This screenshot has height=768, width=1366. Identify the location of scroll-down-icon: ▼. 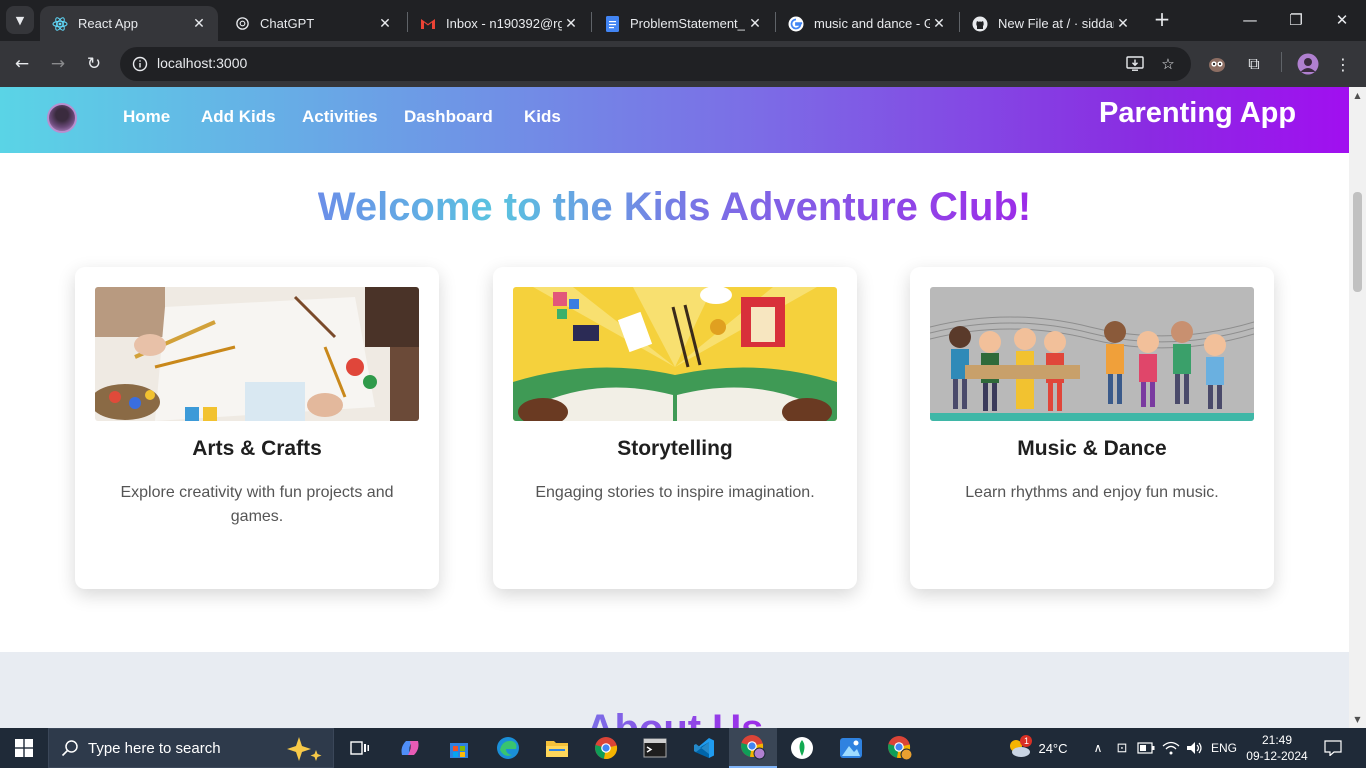
(1357, 719).